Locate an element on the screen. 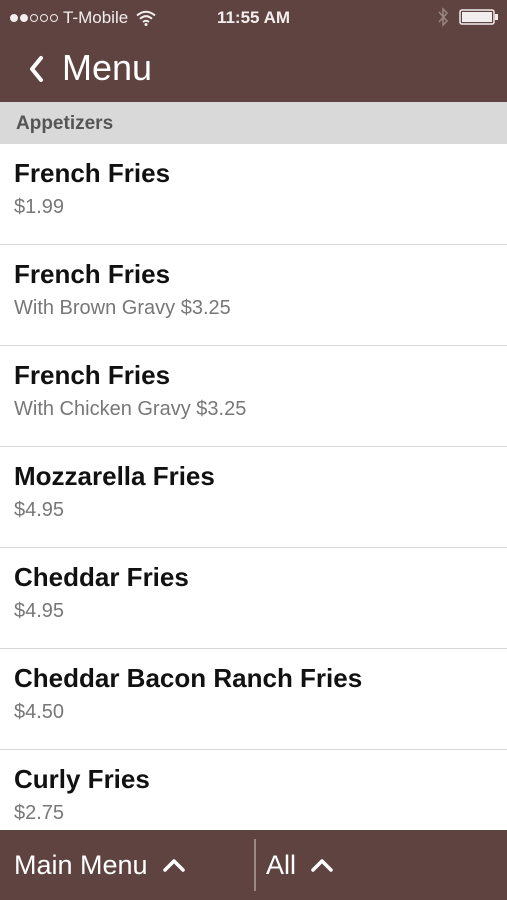  item-name: Cheddar Bacon Ranch Fries is located at coordinates (188, 678).